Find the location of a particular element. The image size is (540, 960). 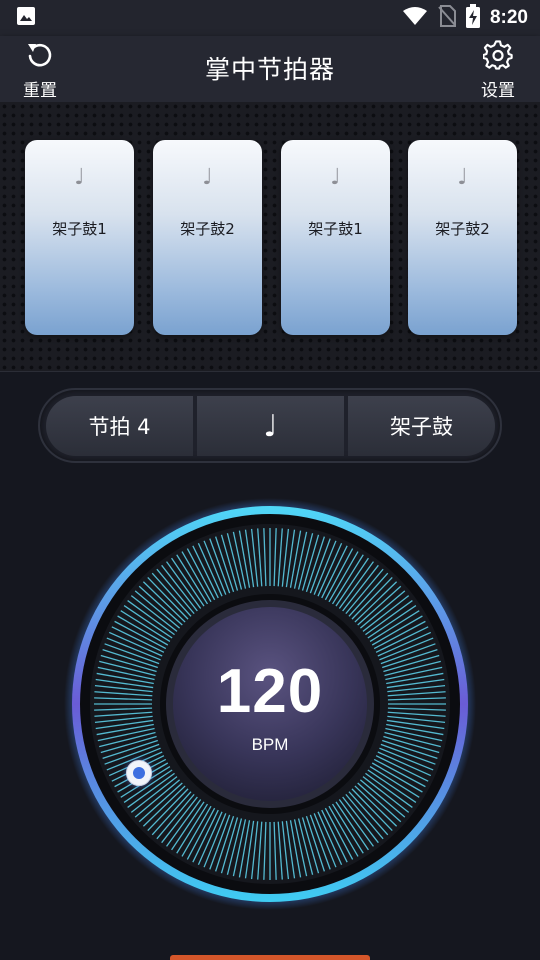

beats-selector: 节拍 4 is located at coordinates (119, 426).